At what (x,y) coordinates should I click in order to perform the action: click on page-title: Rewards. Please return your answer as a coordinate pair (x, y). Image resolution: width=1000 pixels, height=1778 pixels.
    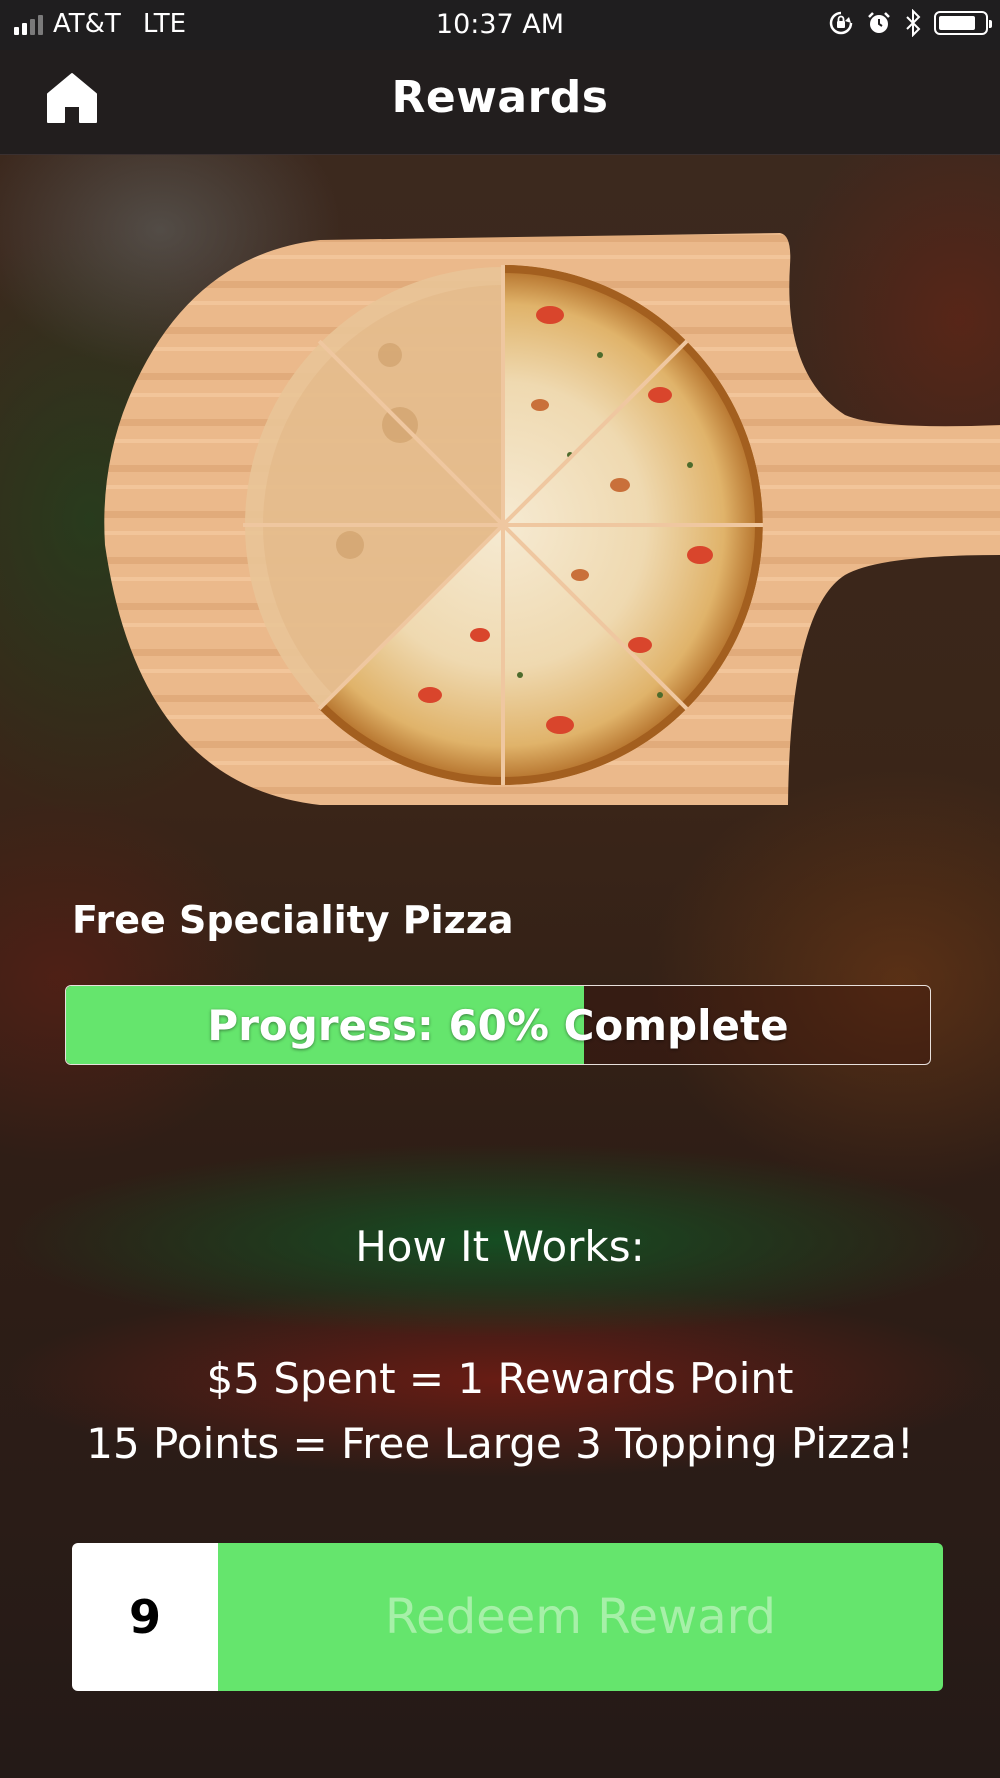
    Looking at the image, I should click on (500, 97).